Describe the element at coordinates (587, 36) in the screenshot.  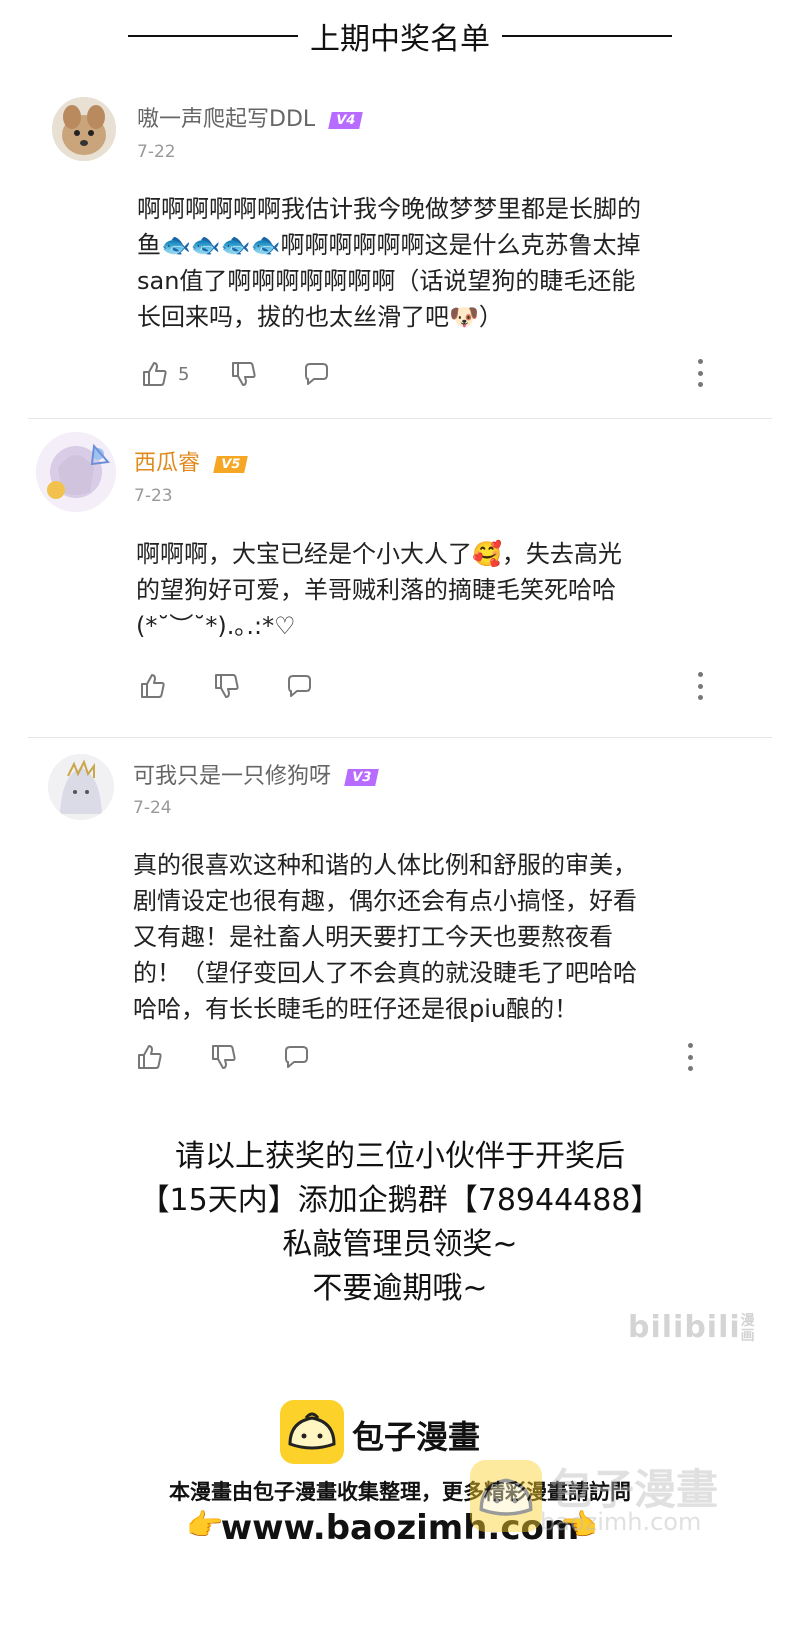
I see `title-rule-right` at that location.